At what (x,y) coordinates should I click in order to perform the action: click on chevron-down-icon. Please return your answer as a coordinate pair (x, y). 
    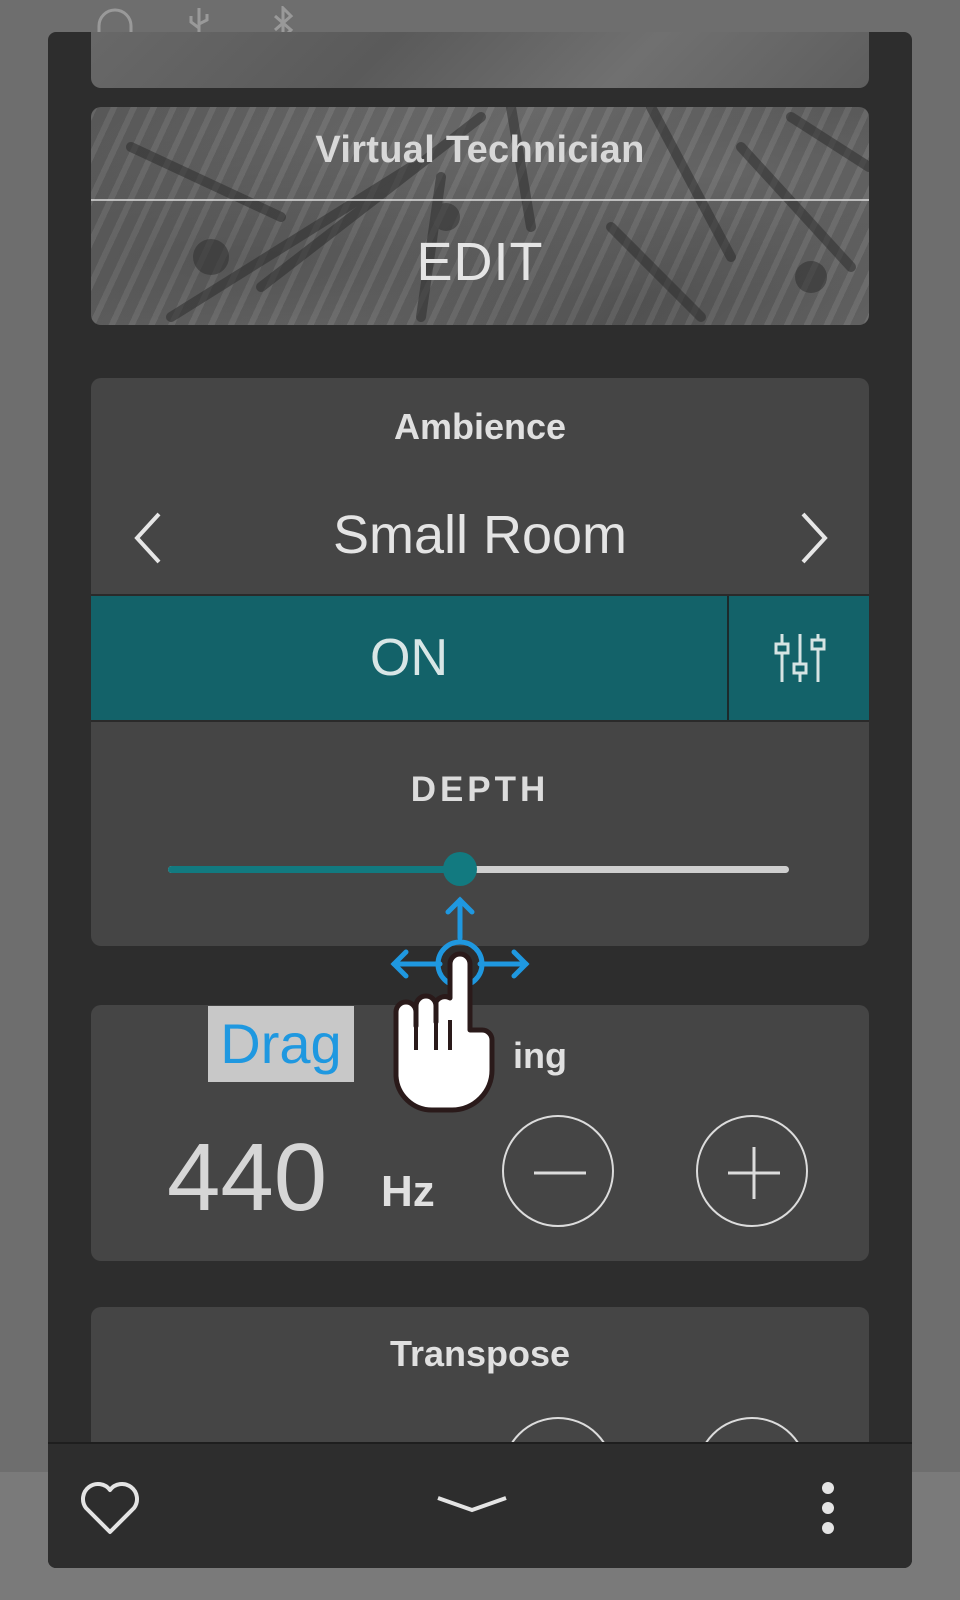
    Looking at the image, I should click on (472, 1504).